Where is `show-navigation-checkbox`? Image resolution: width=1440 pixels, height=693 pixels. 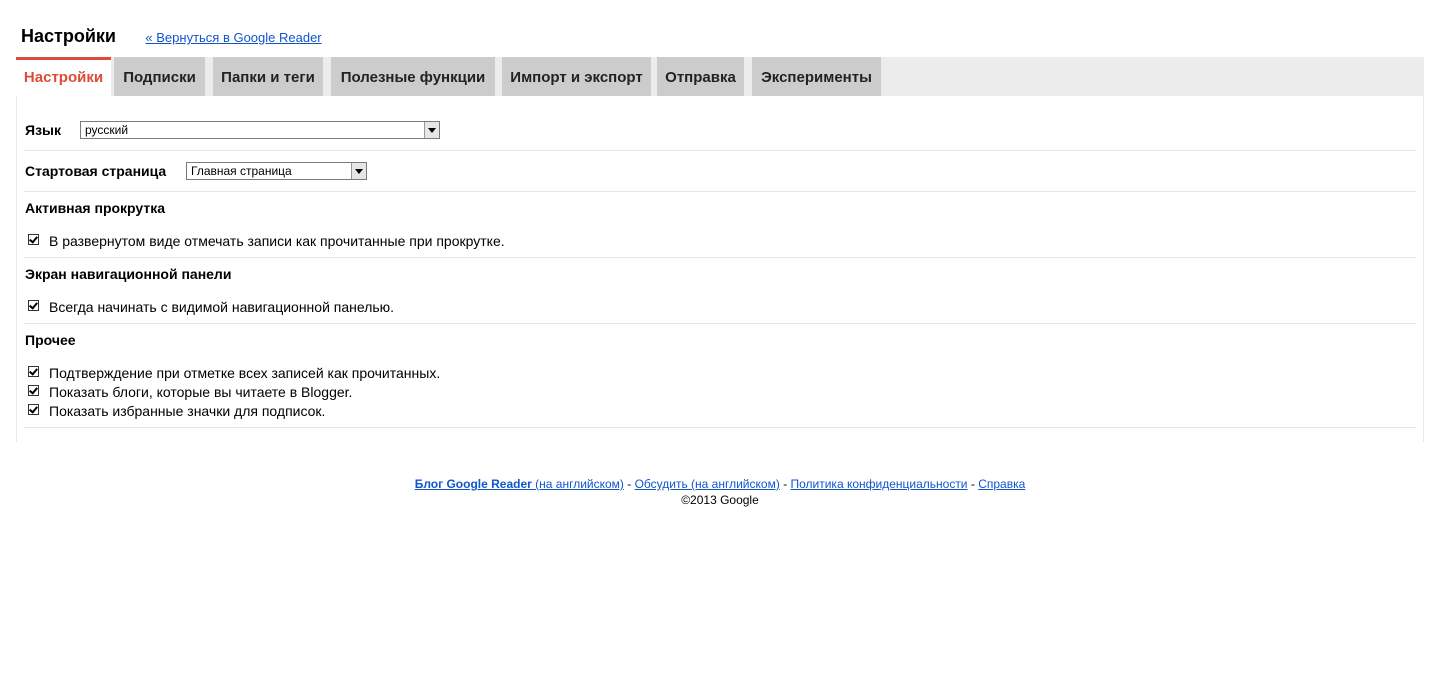 show-navigation-checkbox is located at coordinates (33, 305).